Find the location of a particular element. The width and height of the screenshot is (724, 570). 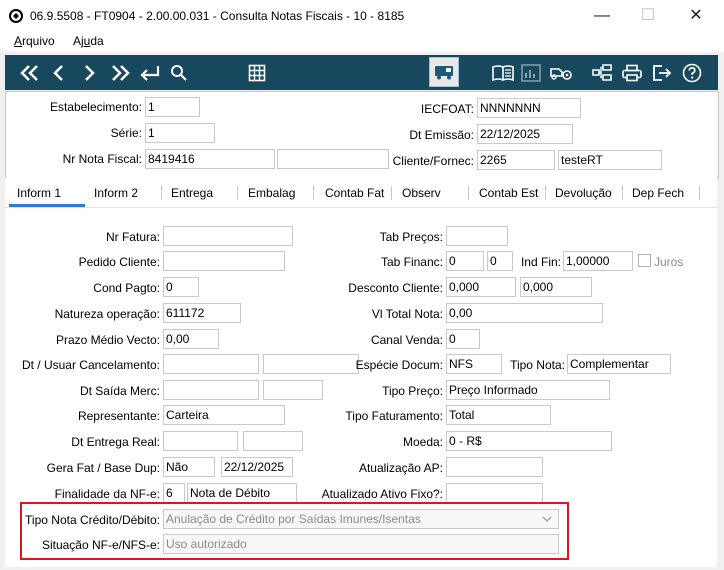

dt-cancelamento-field is located at coordinates (211, 364).